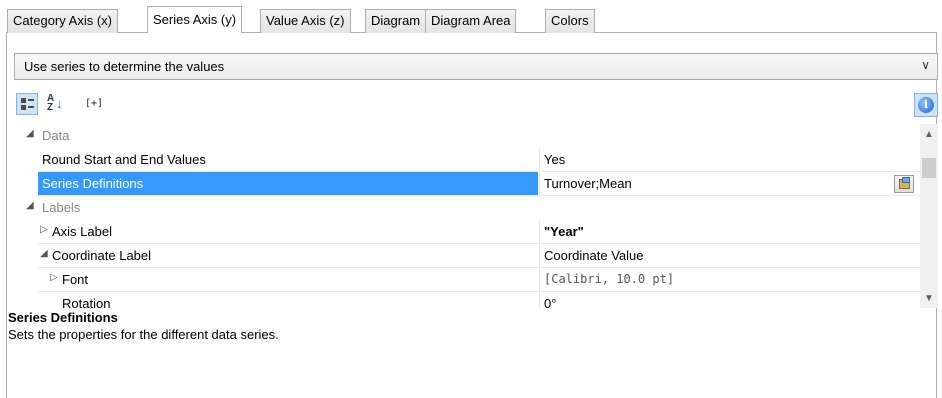 Image resolution: width=942 pixels, height=398 pixels. I want to click on sort-alphabetical-button: AZ ↓, so click(55, 104).